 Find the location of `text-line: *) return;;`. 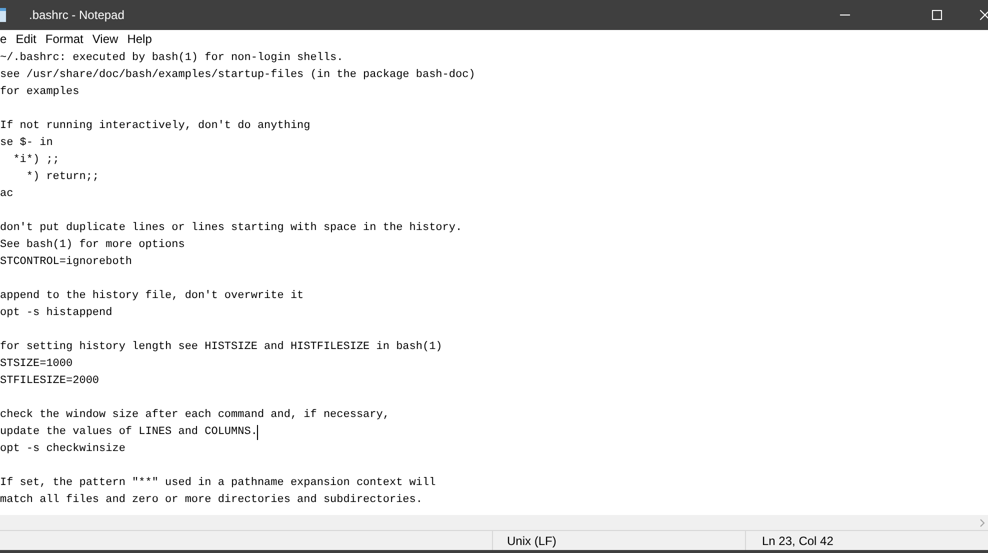

text-line: *) return;; is located at coordinates (62, 177).